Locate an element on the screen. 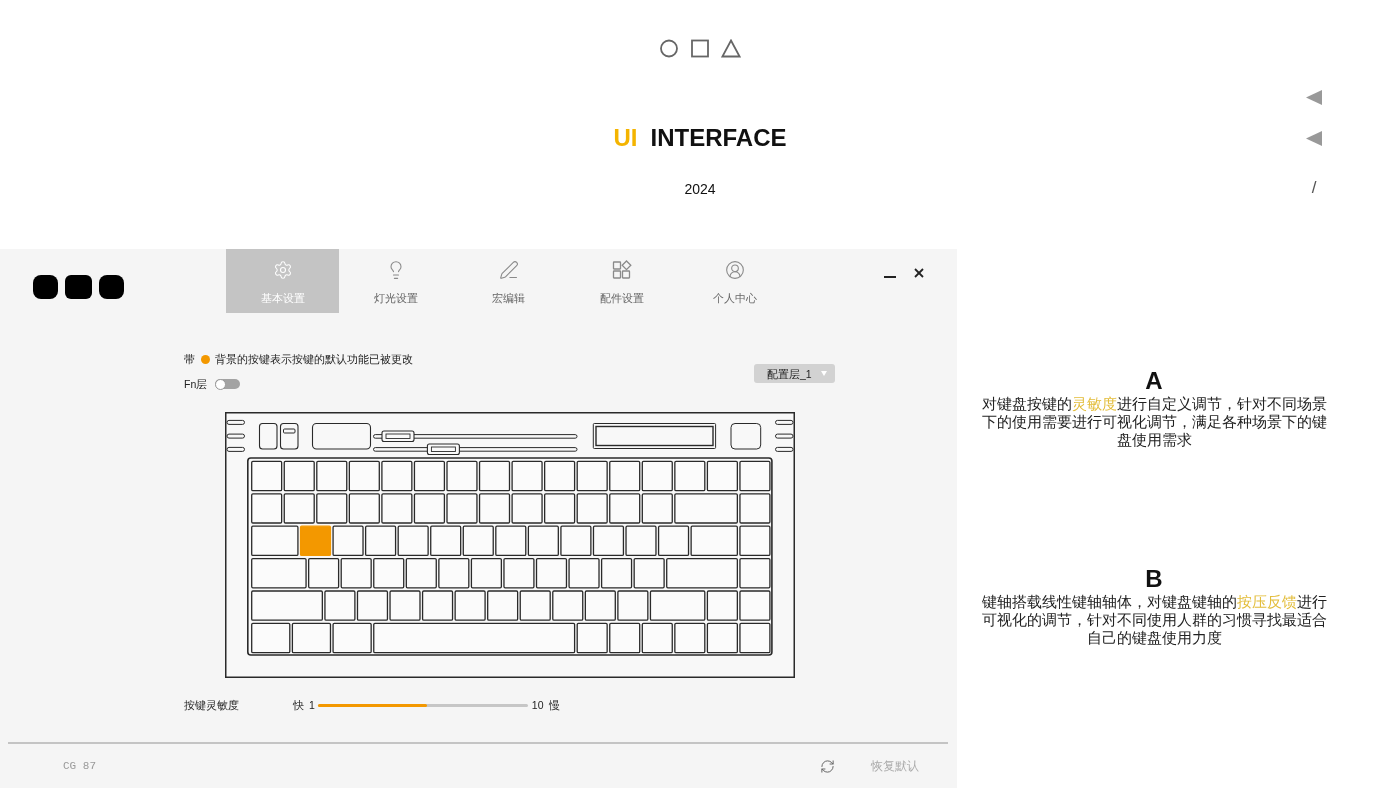 This screenshot has height=788, width=1400. close-icon is located at coordinates (919, 273).